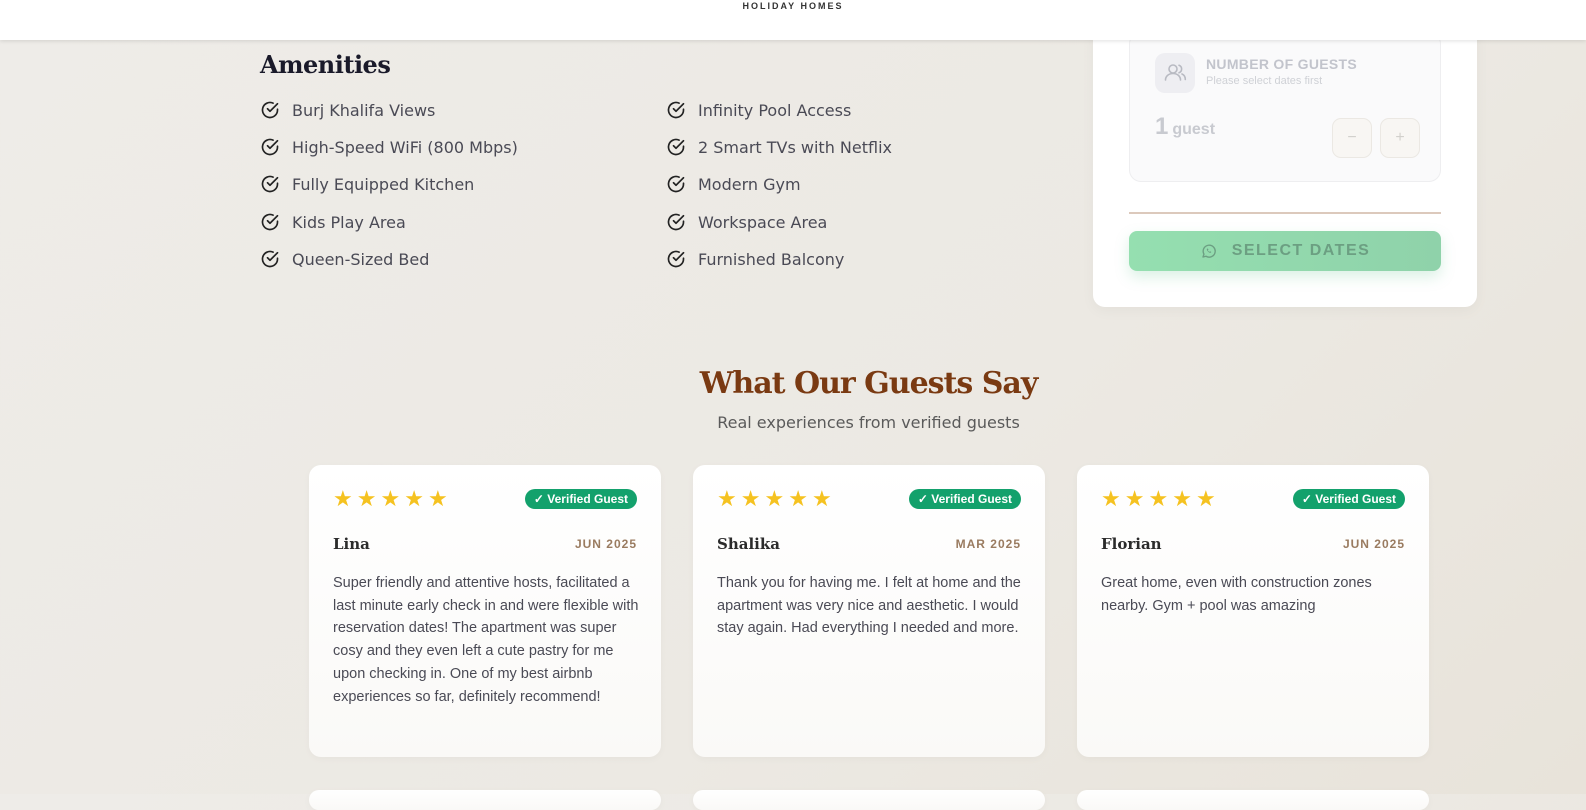 This screenshot has width=1586, height=810. What do you see at coordinates (1209, 251) in the screenshot?
I see `whatsapp-icon` at bounding box center [1209, 251].